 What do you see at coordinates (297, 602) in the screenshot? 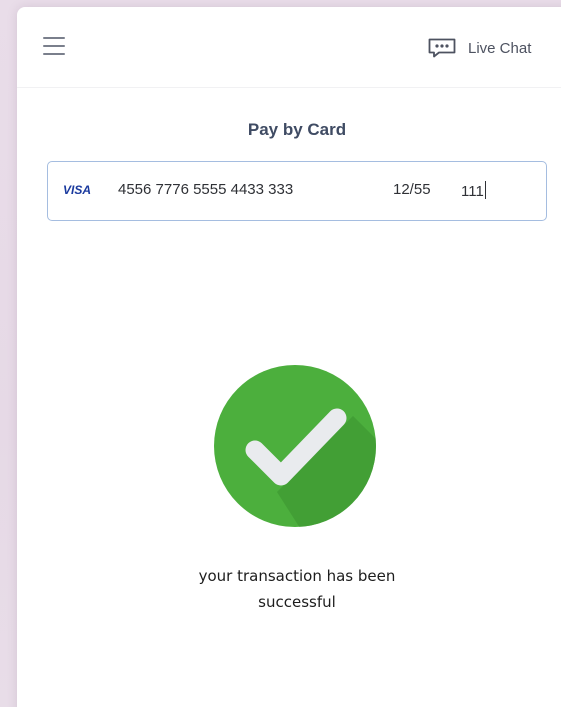
I see `success-message-line2: successful` at bounding box center [297, 602].